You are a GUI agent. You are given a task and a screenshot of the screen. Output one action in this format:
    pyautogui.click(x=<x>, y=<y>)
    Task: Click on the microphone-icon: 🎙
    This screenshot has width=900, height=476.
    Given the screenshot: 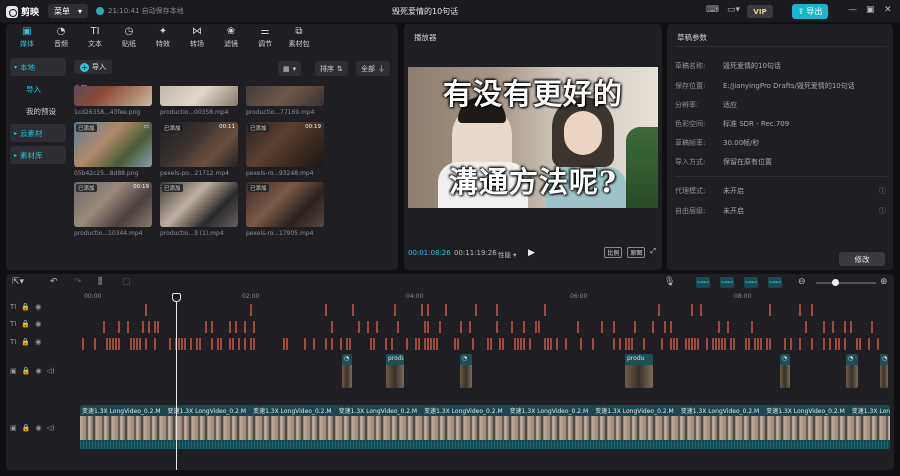 What is the action you would take?
    pyautogui.click(x=669, y=282)
    